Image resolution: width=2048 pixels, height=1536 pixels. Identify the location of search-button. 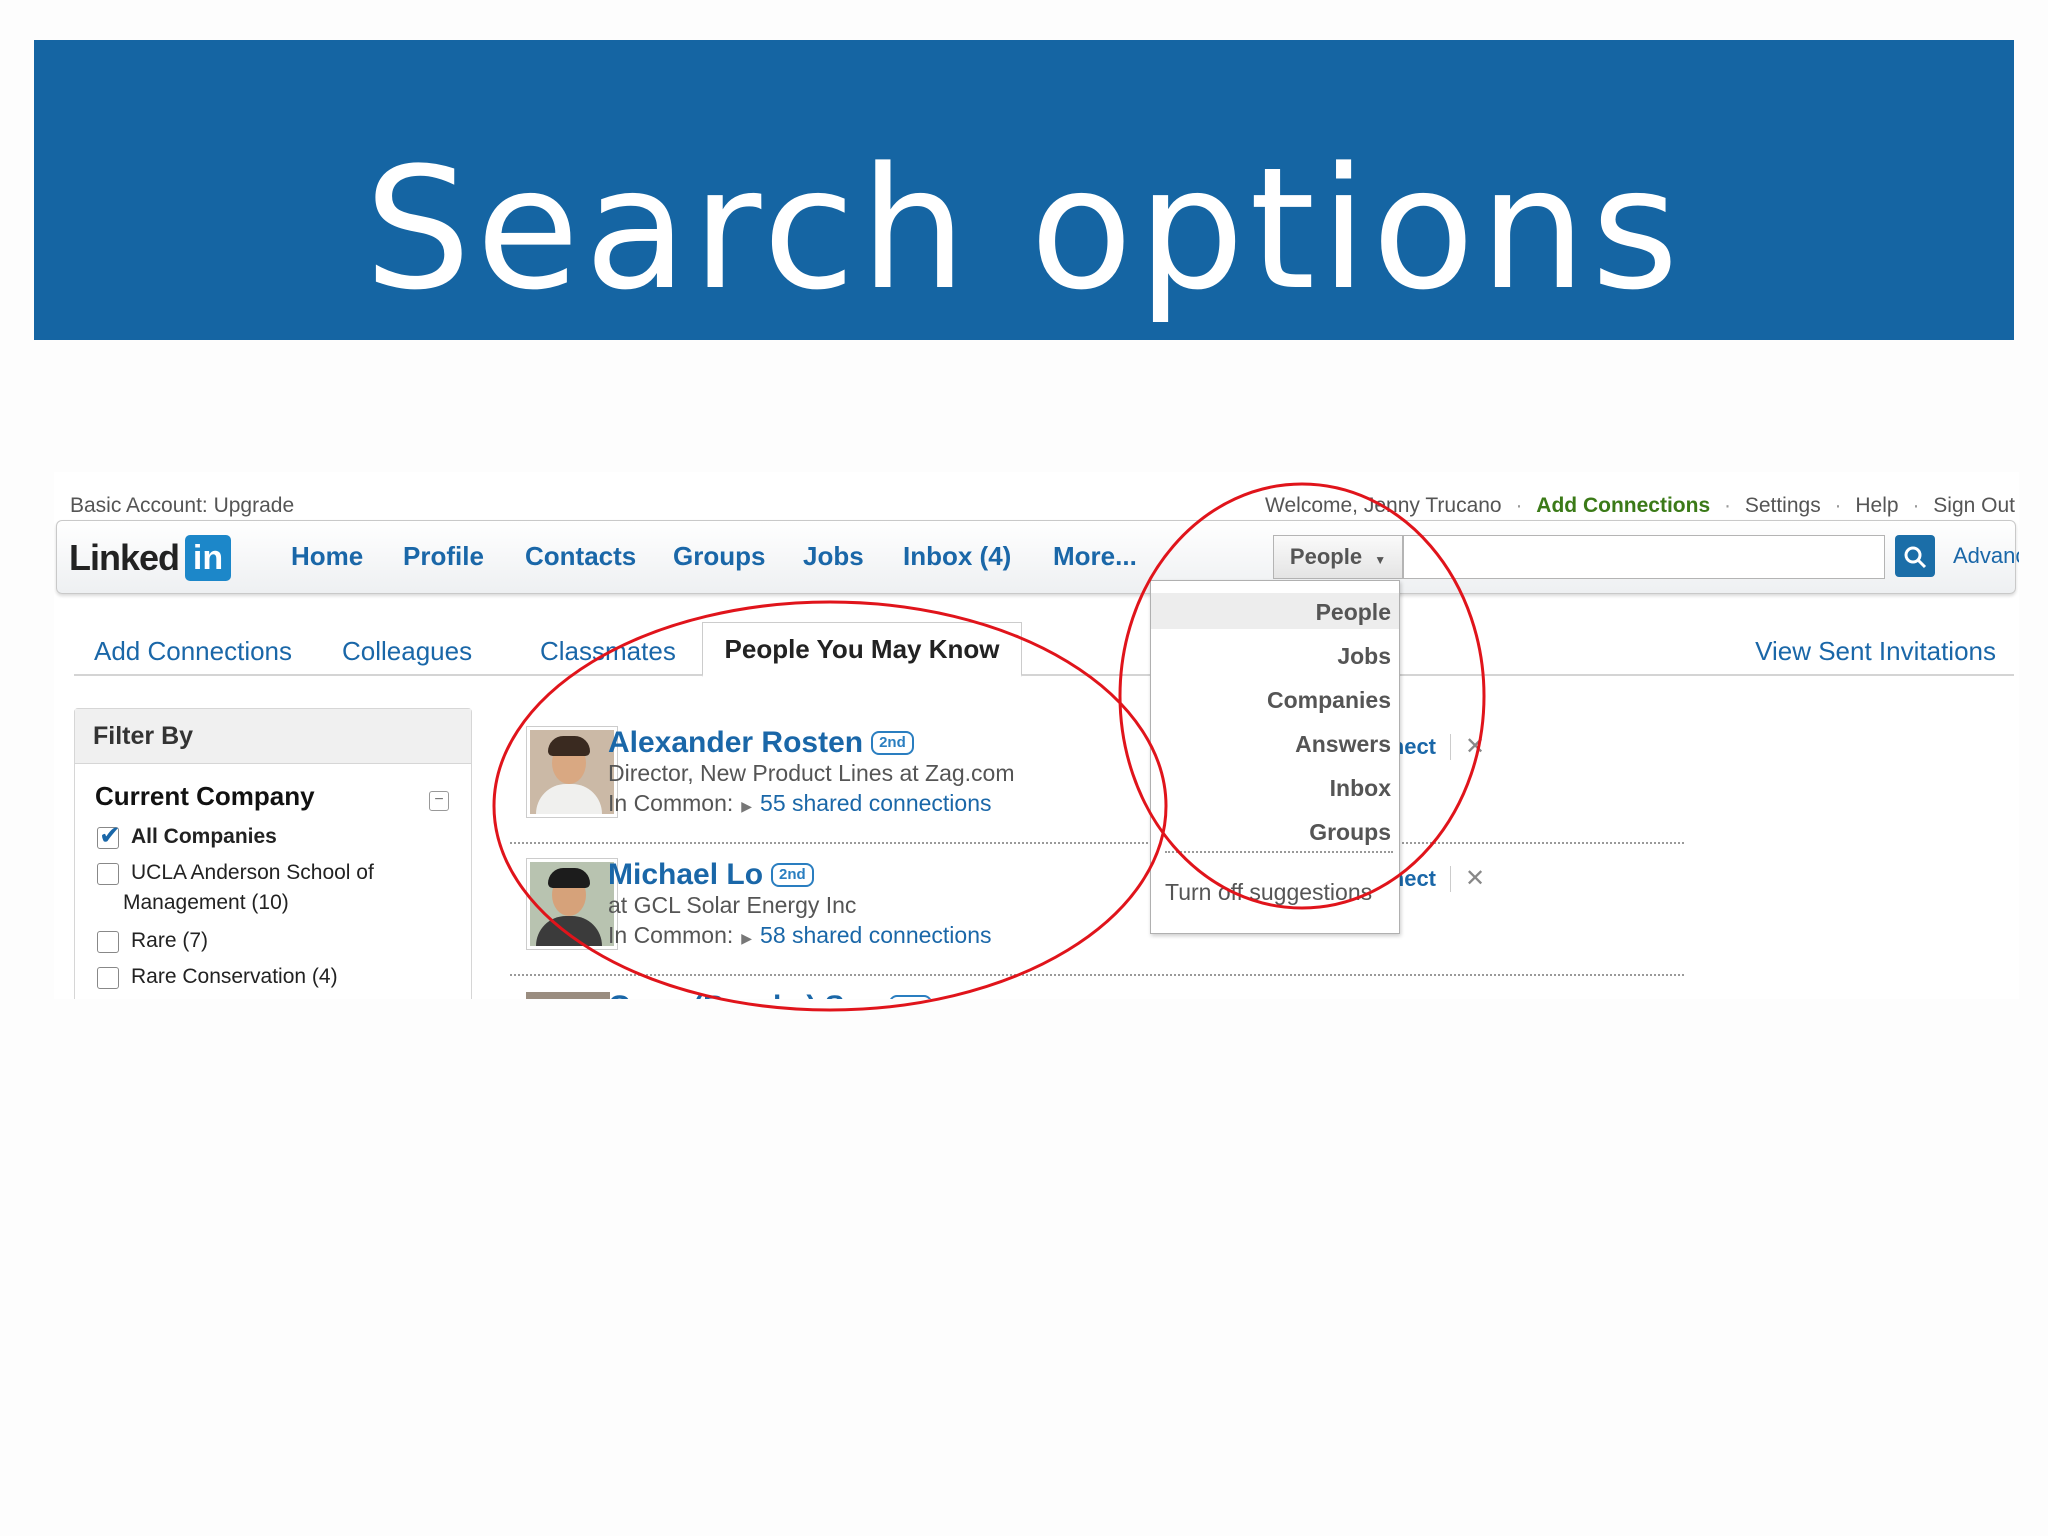
(1915, 556).